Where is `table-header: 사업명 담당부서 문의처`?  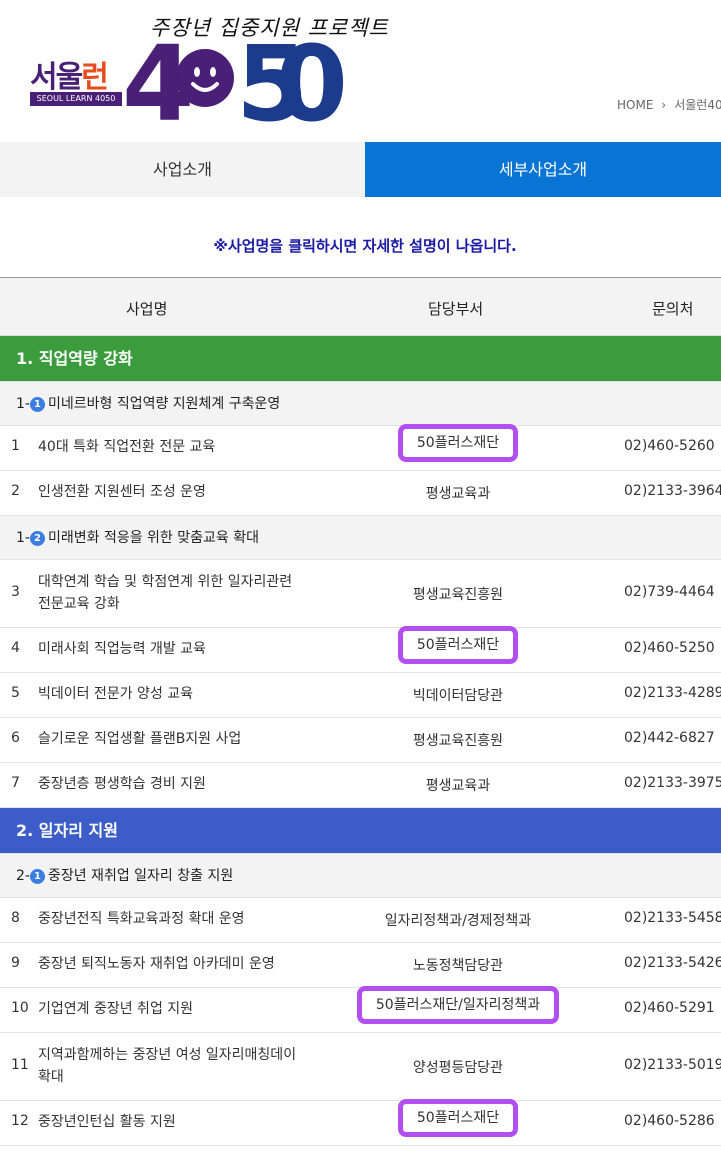 table-header: 사업명 담당부서 문의처 is located at coordinates (360, 306).